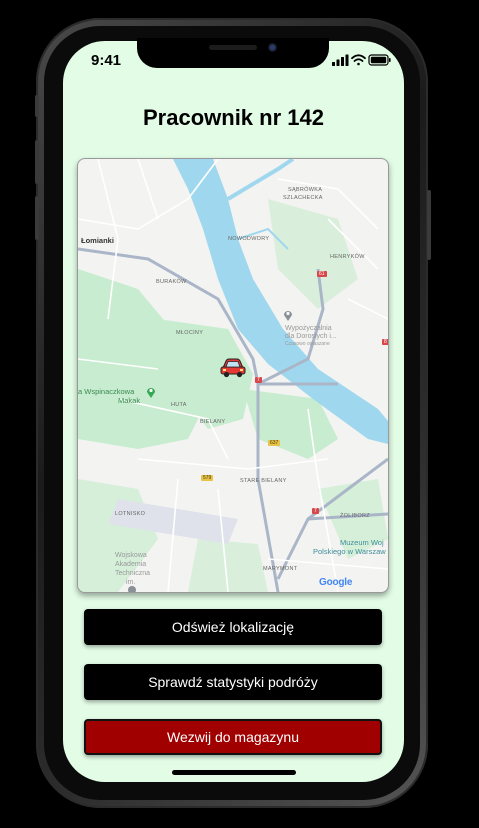 This screenshot has width=479, height=828. What do you see at coordinates (347, 257) in the screenshot?
I see `map-label-henrykow: HENRYKÓW` at bounding box center [347, 257].